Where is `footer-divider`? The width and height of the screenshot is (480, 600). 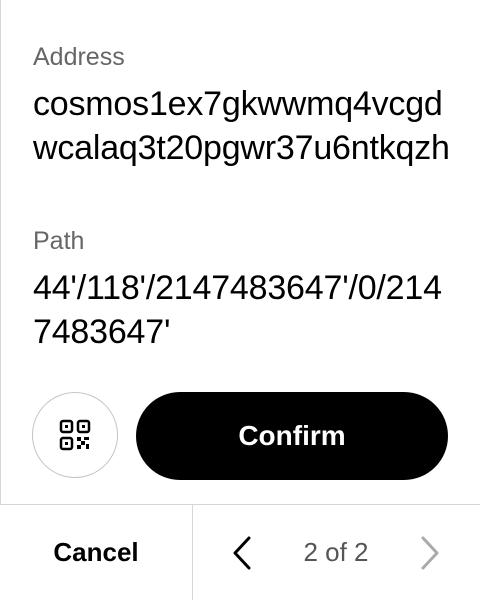 footer-divider is located at coordinates (192, 552).